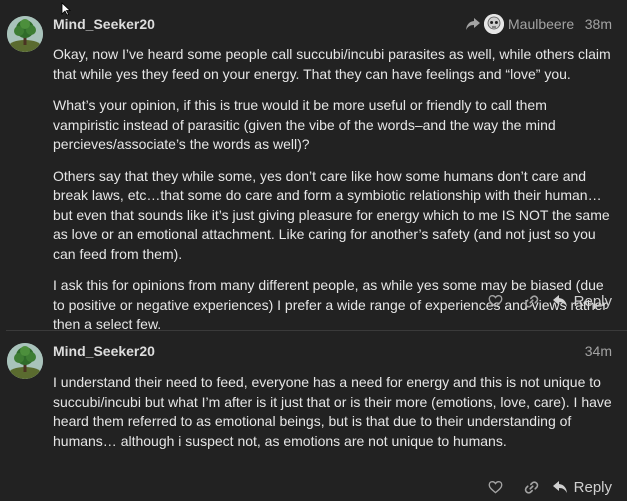  I want to click on reply-arrow-icon, so click(473, 24).